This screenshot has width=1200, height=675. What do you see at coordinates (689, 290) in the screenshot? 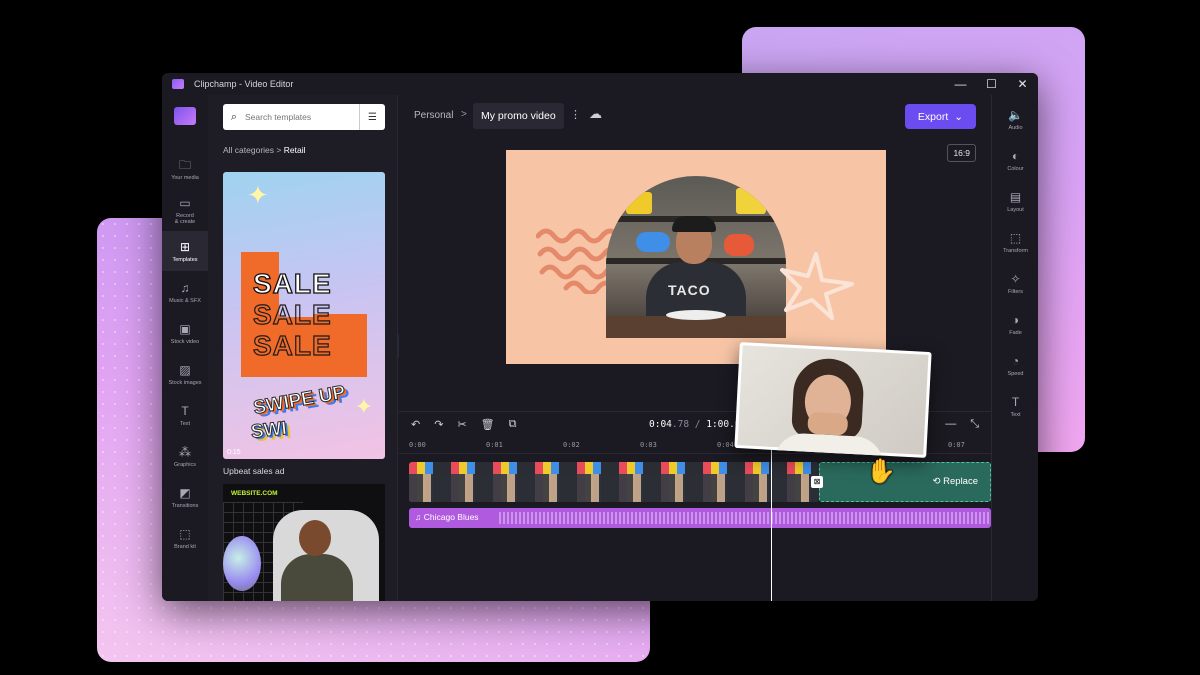
I see `hoodie-text: TACO` at bounding box center [689, 290].